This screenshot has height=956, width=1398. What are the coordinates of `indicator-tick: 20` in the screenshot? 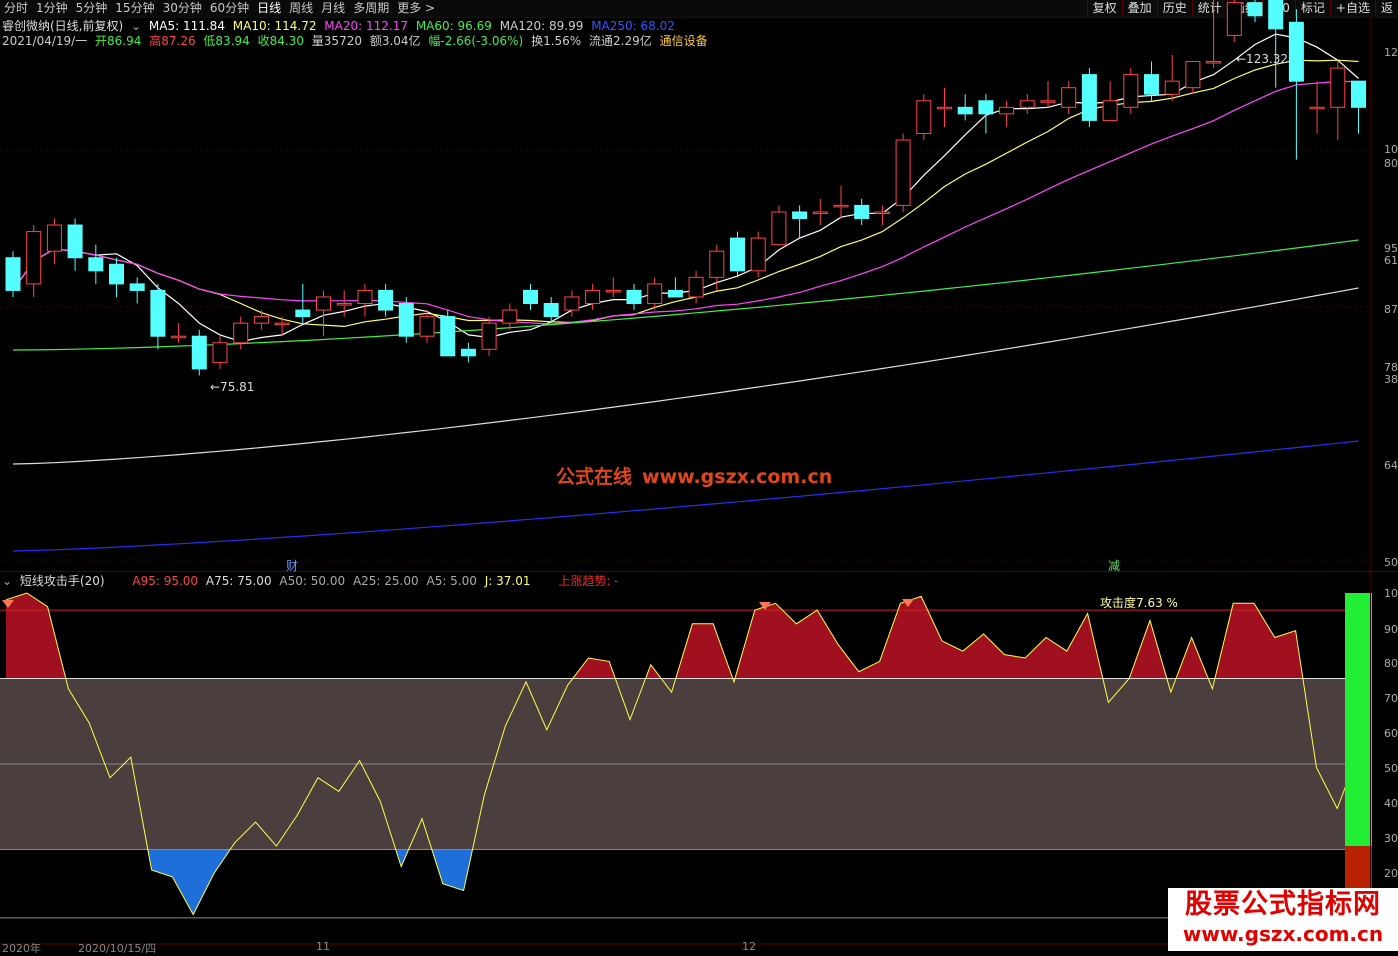 It's located at (1391, 873).